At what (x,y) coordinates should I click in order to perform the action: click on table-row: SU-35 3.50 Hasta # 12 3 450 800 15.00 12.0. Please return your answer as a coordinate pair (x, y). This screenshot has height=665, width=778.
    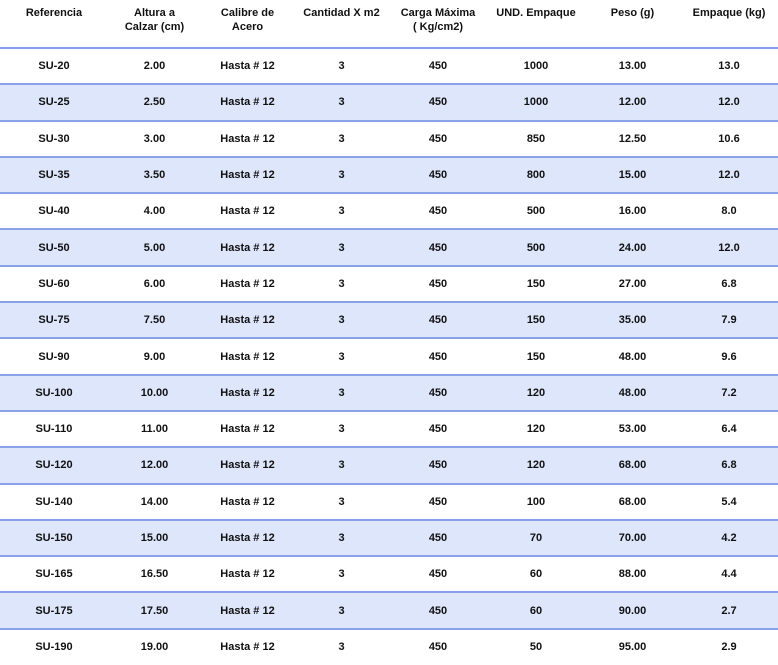
    Looking at the image, I should click on (389, 175).